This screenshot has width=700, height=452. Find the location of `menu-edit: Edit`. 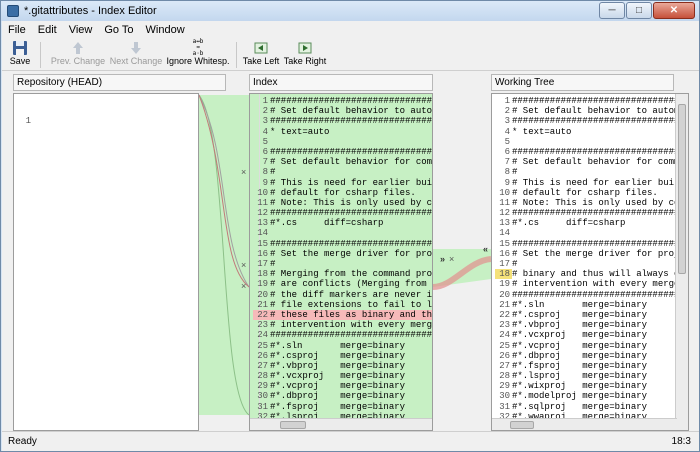

menu-edit: Edit is located at coordinates (47, 30).